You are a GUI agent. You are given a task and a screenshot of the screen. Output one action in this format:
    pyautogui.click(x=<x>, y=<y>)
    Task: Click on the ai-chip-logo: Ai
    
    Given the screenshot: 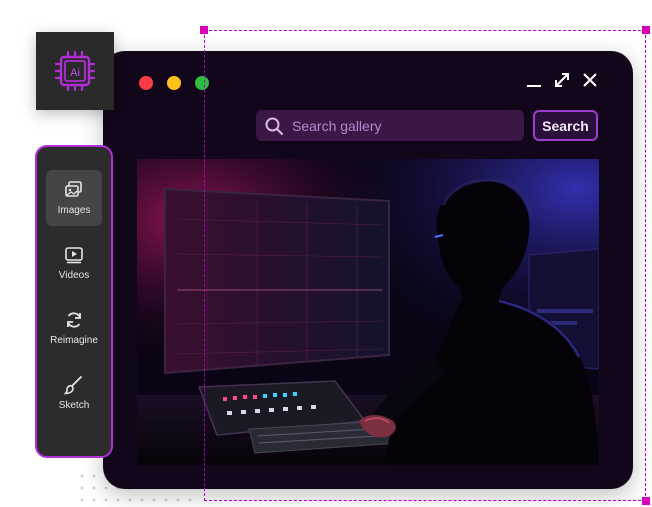 What is the action you would take?
    pyautogui.click(x=75, y=71)
    